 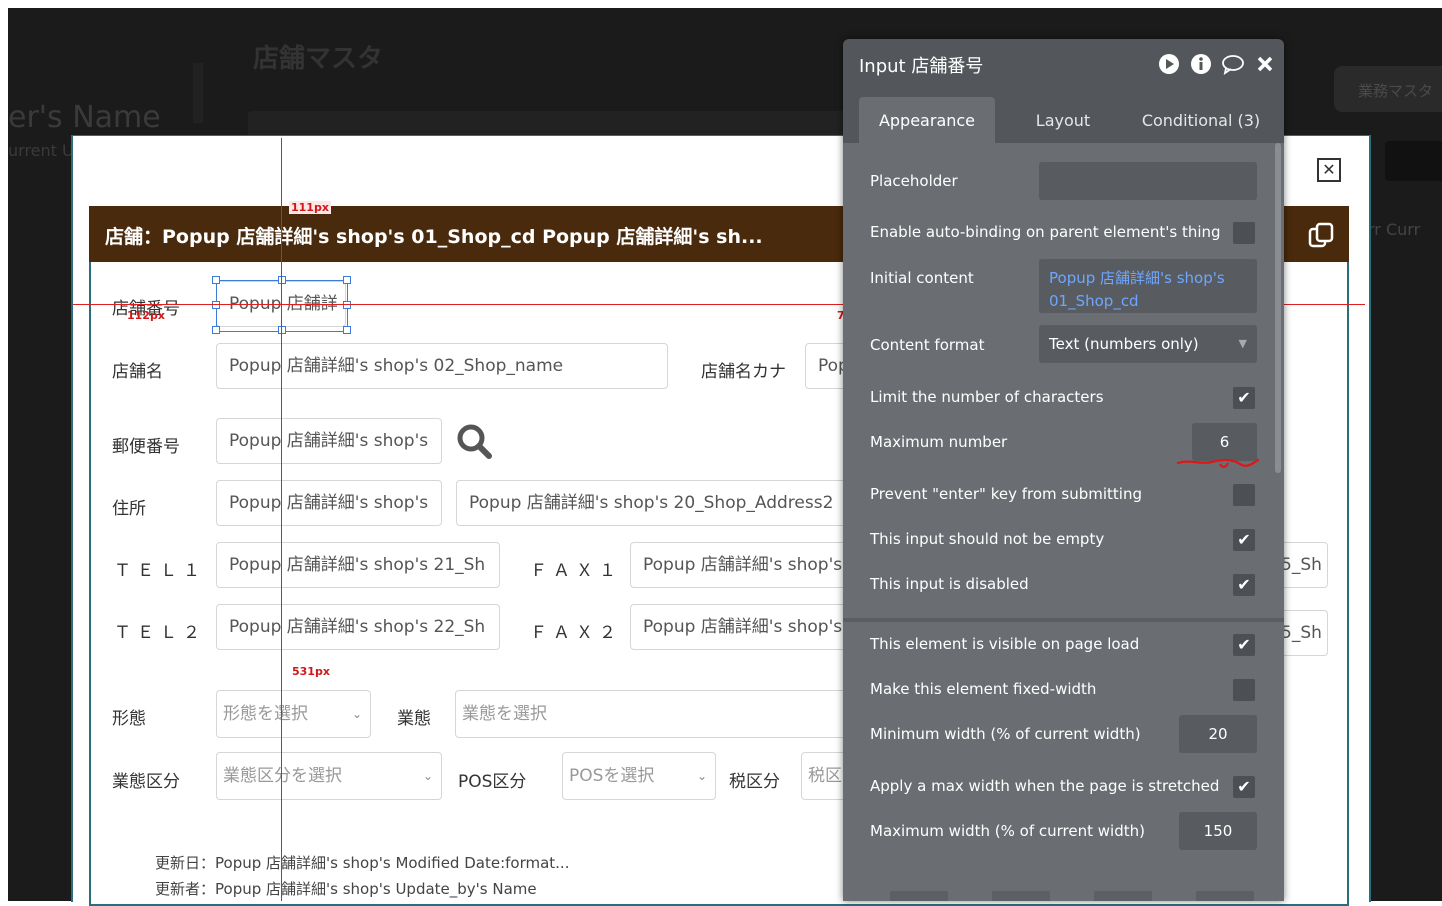 I want to click on initial-content-field: Popup 店舗詳細's shop's 01_Shop_cd, so click(x=1148, y=286).